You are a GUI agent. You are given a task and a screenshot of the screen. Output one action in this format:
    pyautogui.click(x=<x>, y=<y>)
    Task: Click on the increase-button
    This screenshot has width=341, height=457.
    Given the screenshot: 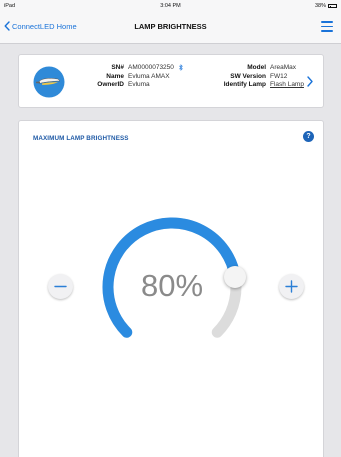 What is the action you would take?
    pyautogui.click(x=291, y=286)
    